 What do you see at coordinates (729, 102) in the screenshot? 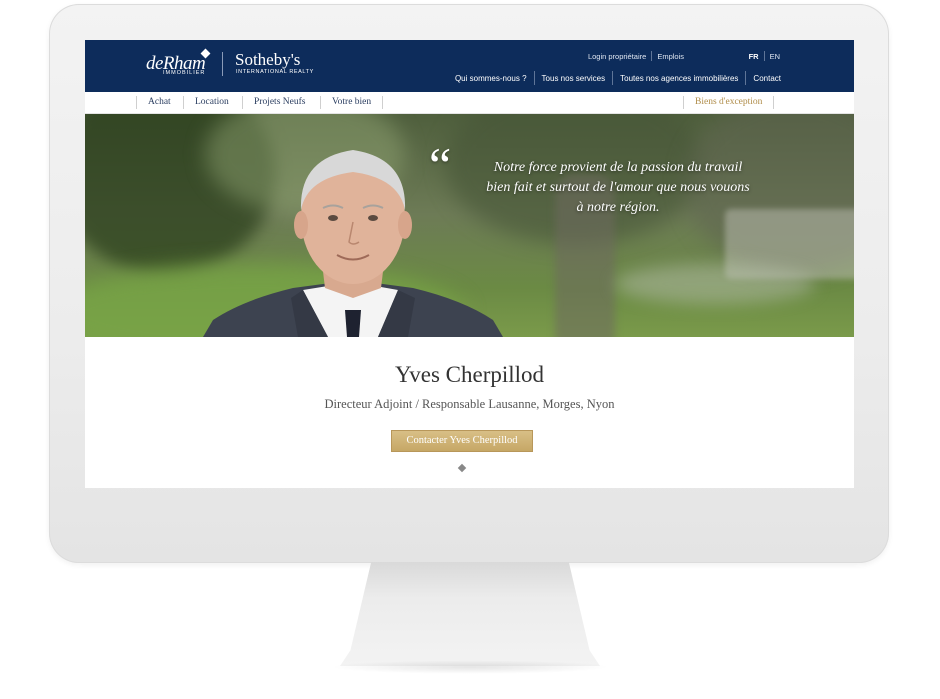
I see `subnav-biens-exception: Biens d'exception` at bounding box center [729, 102].